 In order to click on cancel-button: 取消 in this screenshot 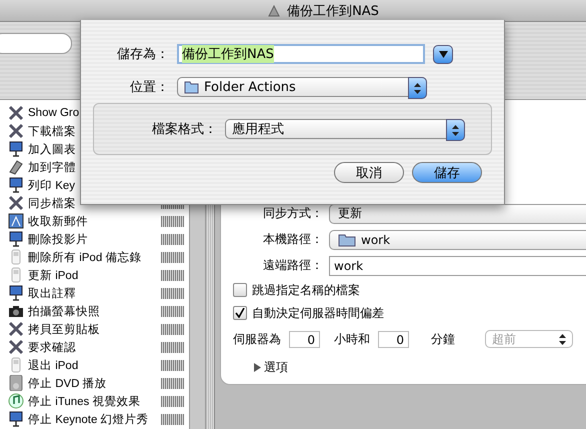, I will do `click(369, 172)`.